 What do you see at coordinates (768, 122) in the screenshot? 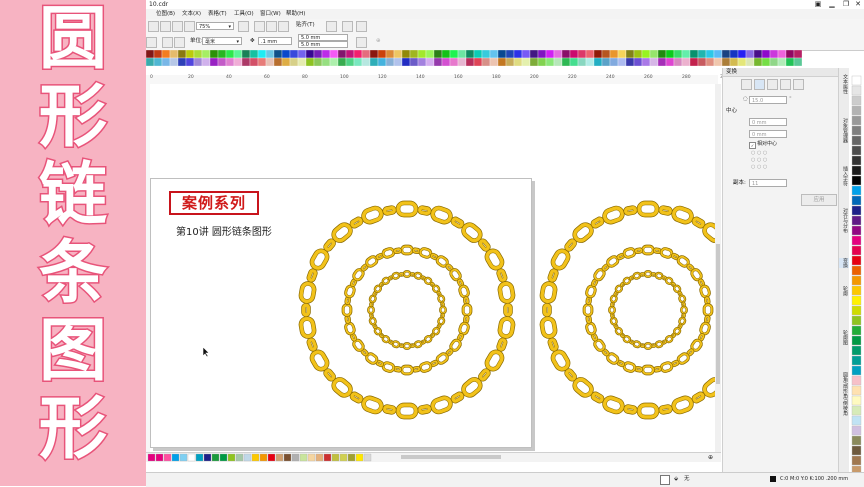
I see `center-x-input: 0 mm` at bounding box center [768, 122].